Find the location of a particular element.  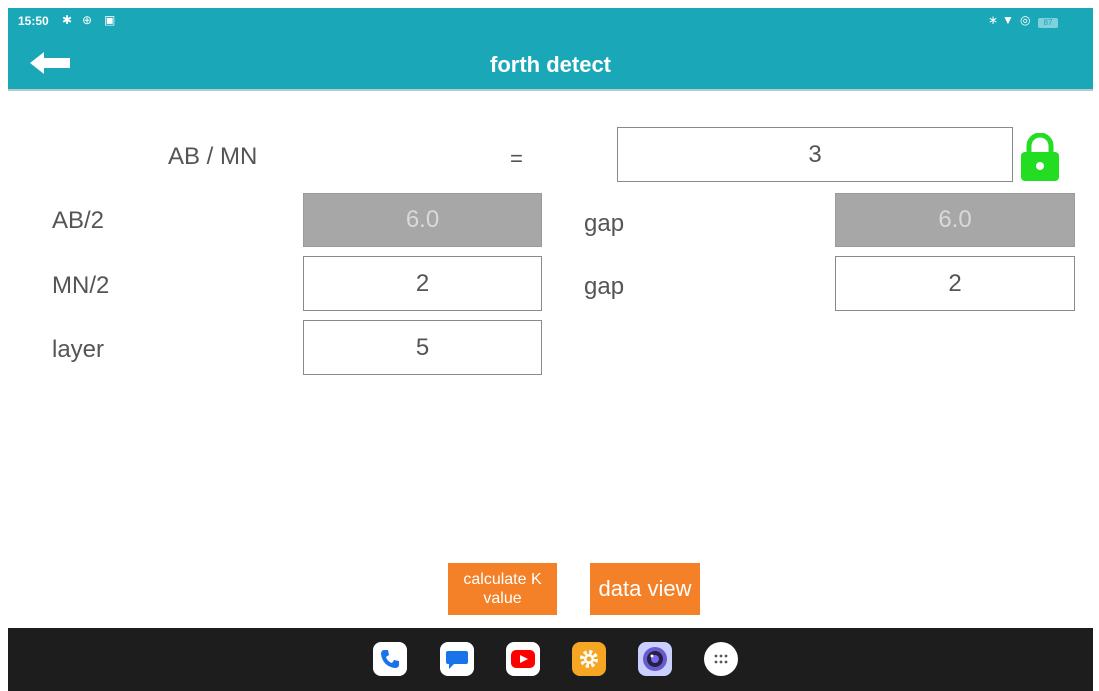

camera-icon is located at coordinates (655, 659).